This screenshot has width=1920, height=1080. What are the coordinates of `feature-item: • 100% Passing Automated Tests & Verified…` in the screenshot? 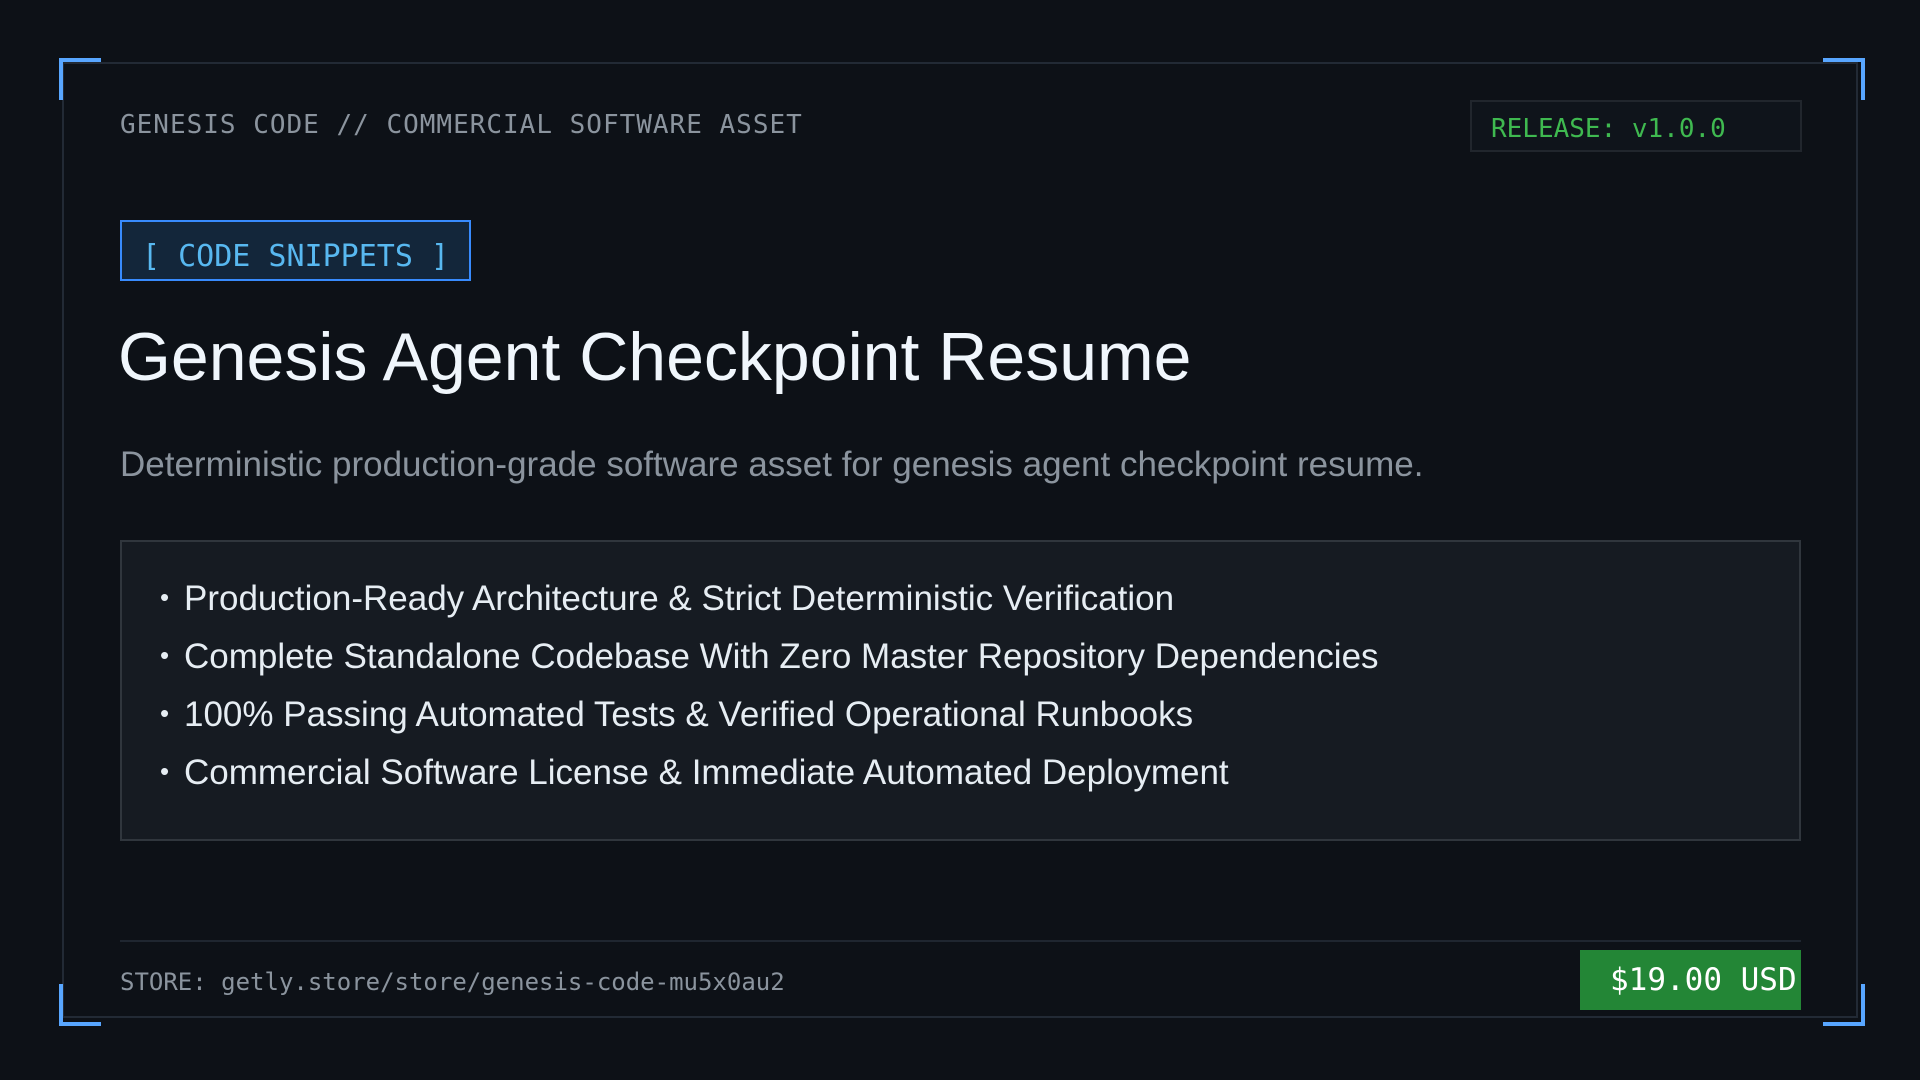 It's located at (979, 721).